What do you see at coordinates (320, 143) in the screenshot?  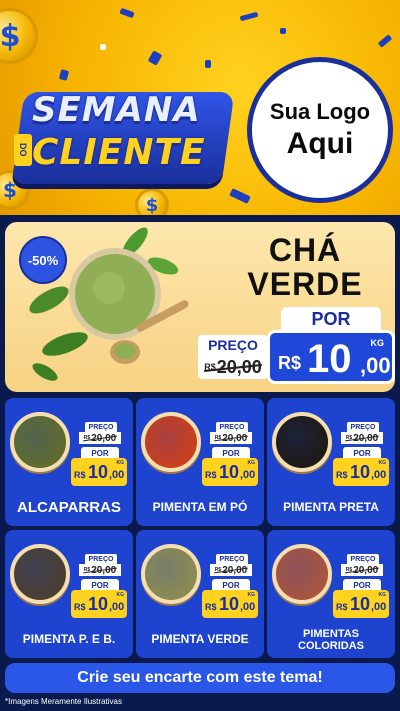 I see `logo-text-line2: Aqui` at bounding box center [320, 143].